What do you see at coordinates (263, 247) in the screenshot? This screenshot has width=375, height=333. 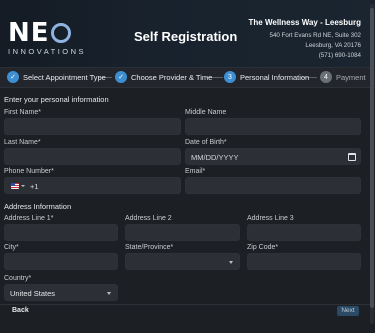 I see `zip-label: Zip Code*` at bounding box center [263, 247].